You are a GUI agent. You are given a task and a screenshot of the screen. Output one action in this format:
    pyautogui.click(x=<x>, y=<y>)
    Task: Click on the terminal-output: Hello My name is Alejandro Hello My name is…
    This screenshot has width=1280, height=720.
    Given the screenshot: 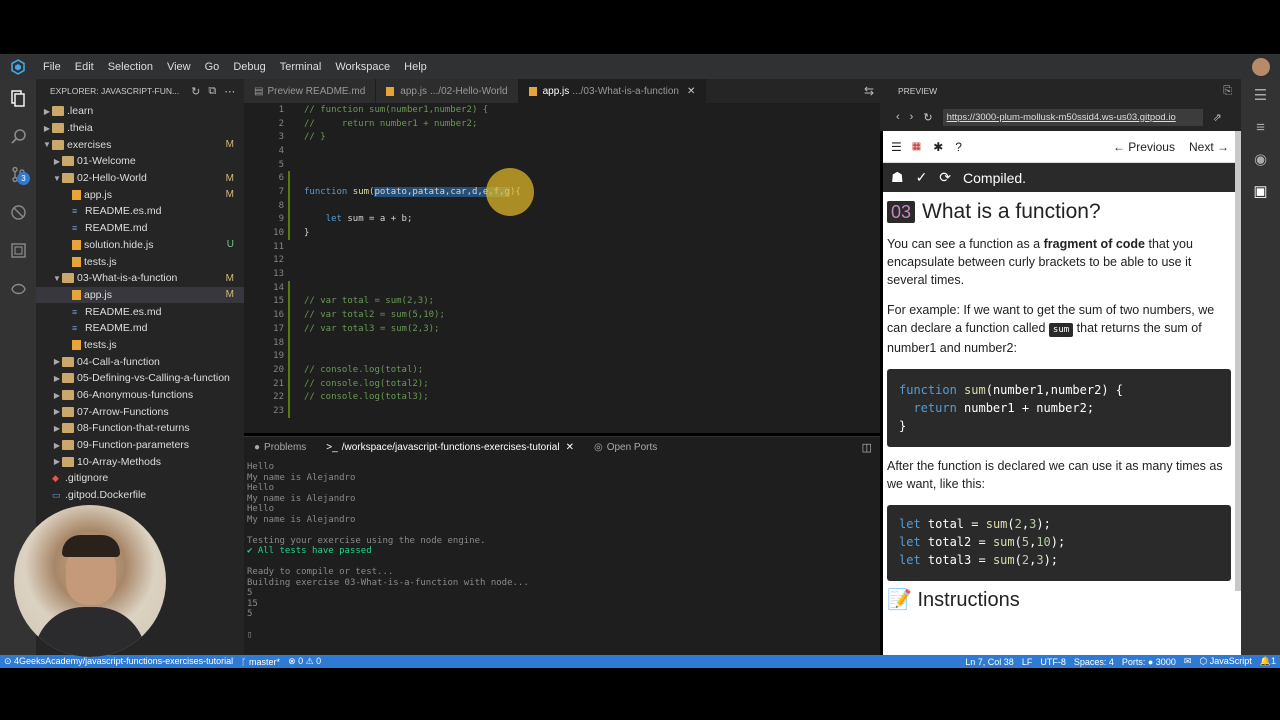 What is the action you would take?
    pyautogui.click(x=562, y=556)
    